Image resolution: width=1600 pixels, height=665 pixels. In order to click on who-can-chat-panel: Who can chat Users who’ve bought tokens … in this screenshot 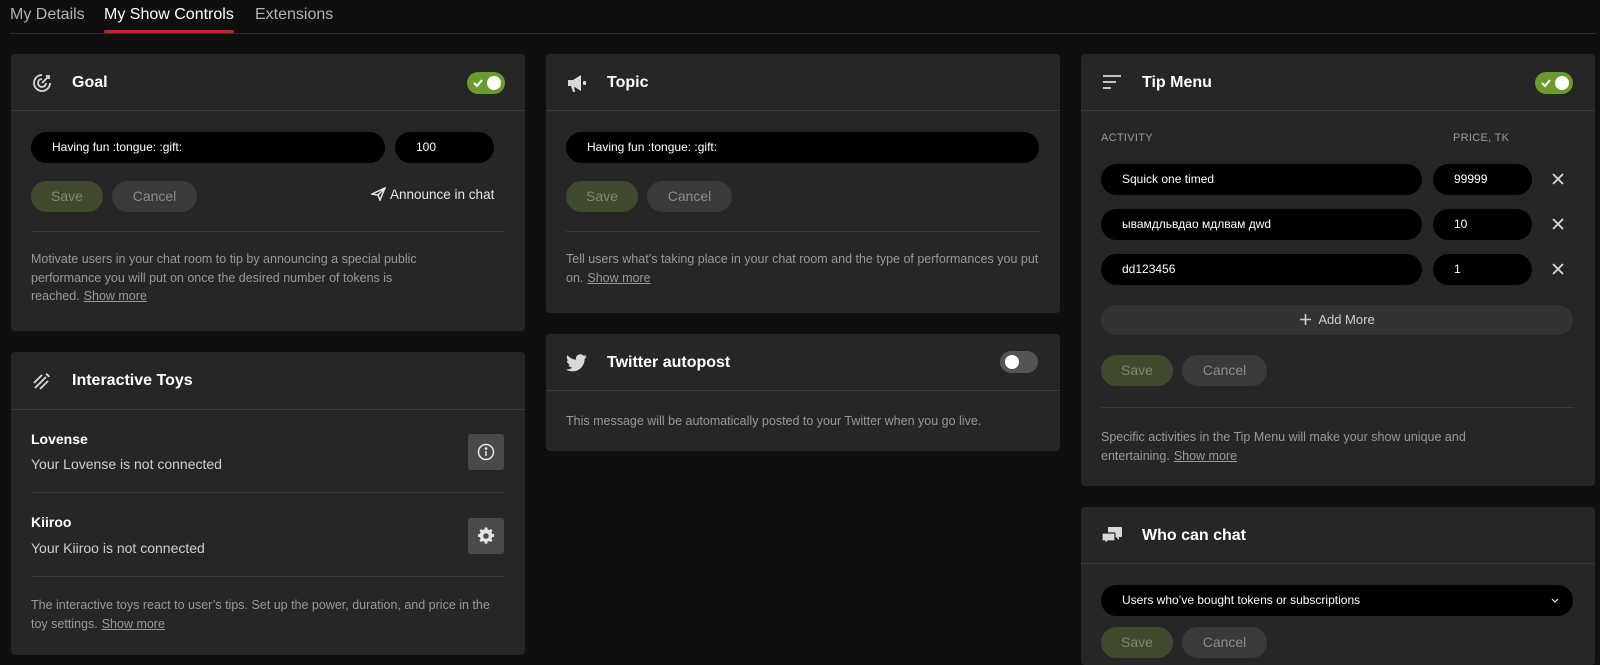, I will do `click(1338, 586)`.